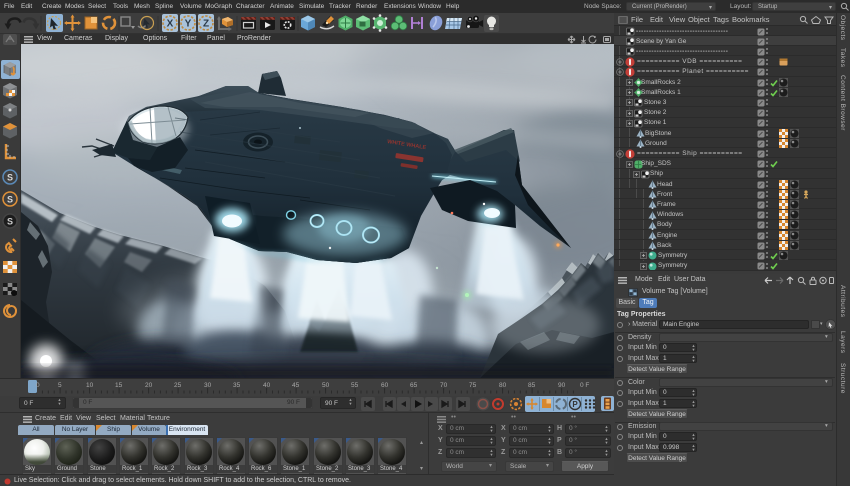 Image resolution: width=850 pixels, height=486 pixels. Describe the element at coordinates (188, 24) in the screenshot. I see `svg-text: Y` at that location.